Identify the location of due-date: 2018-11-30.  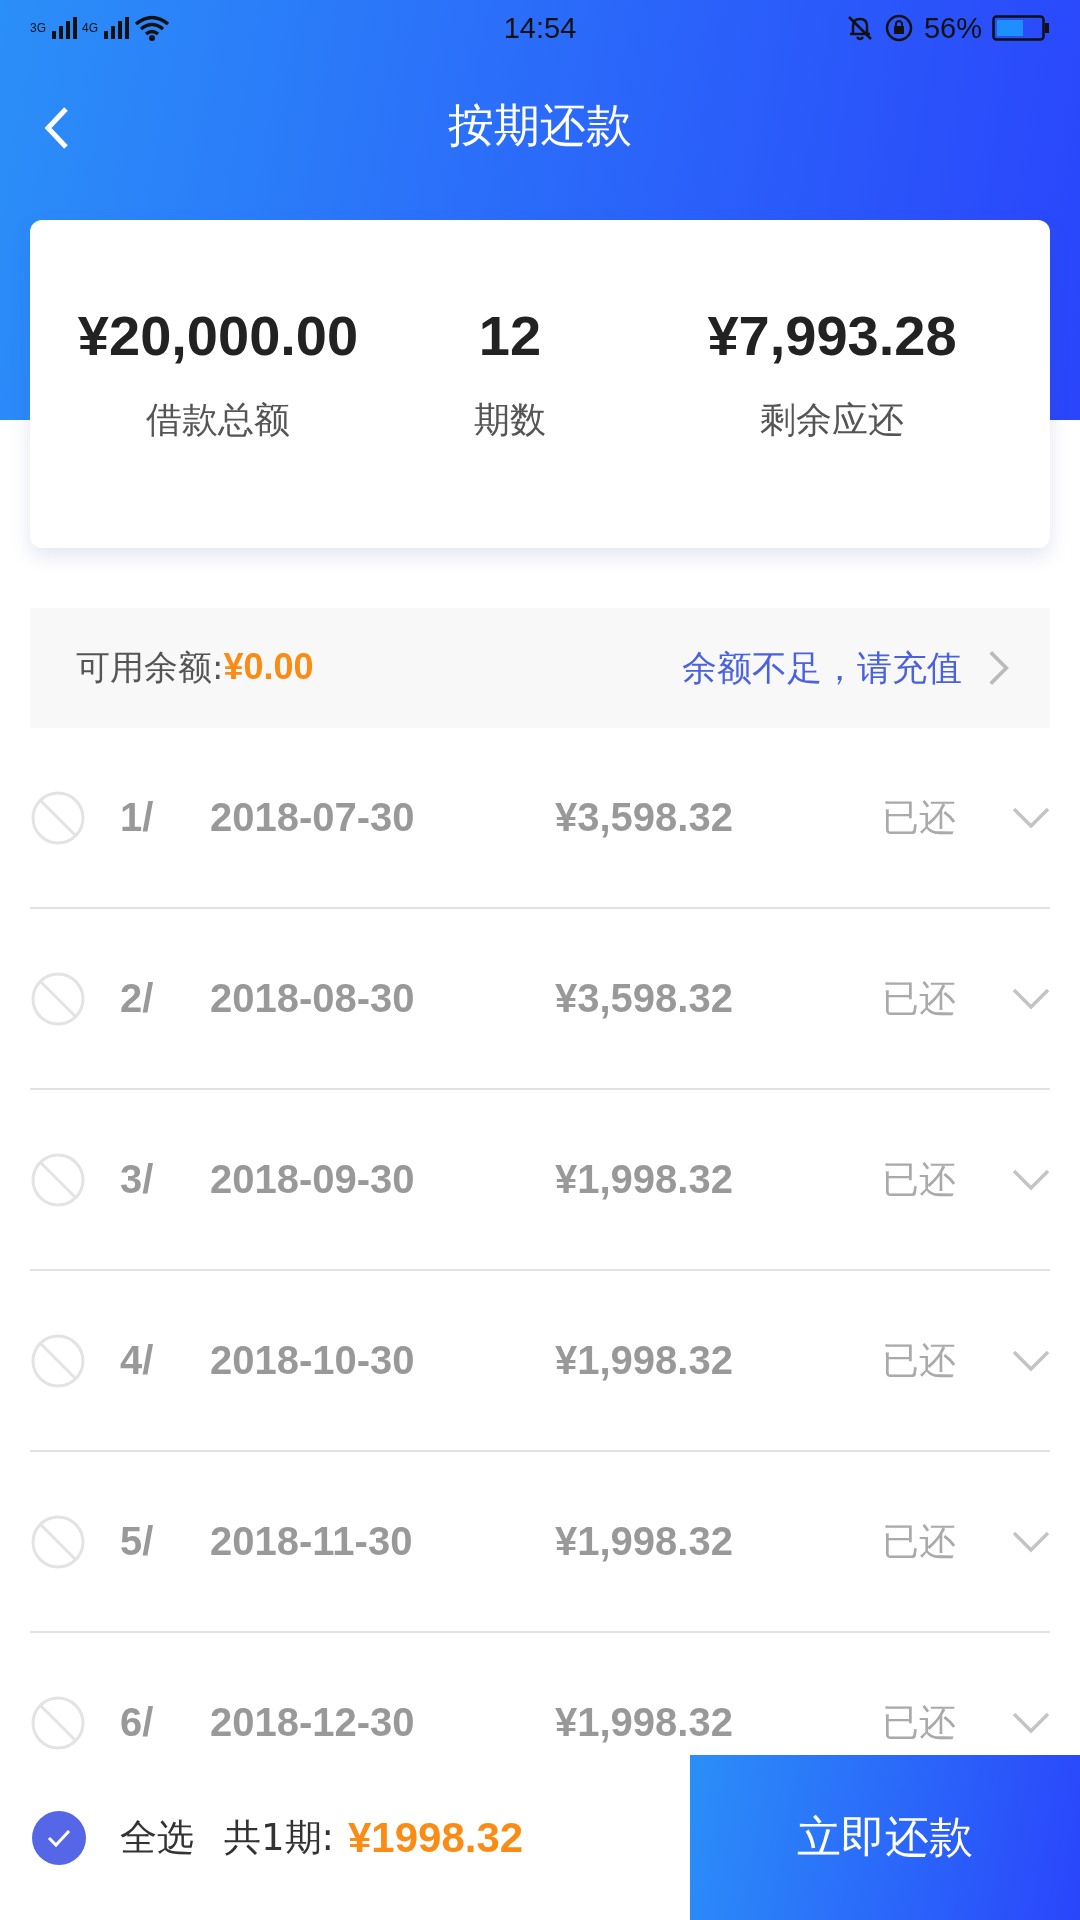
(312, 1541).